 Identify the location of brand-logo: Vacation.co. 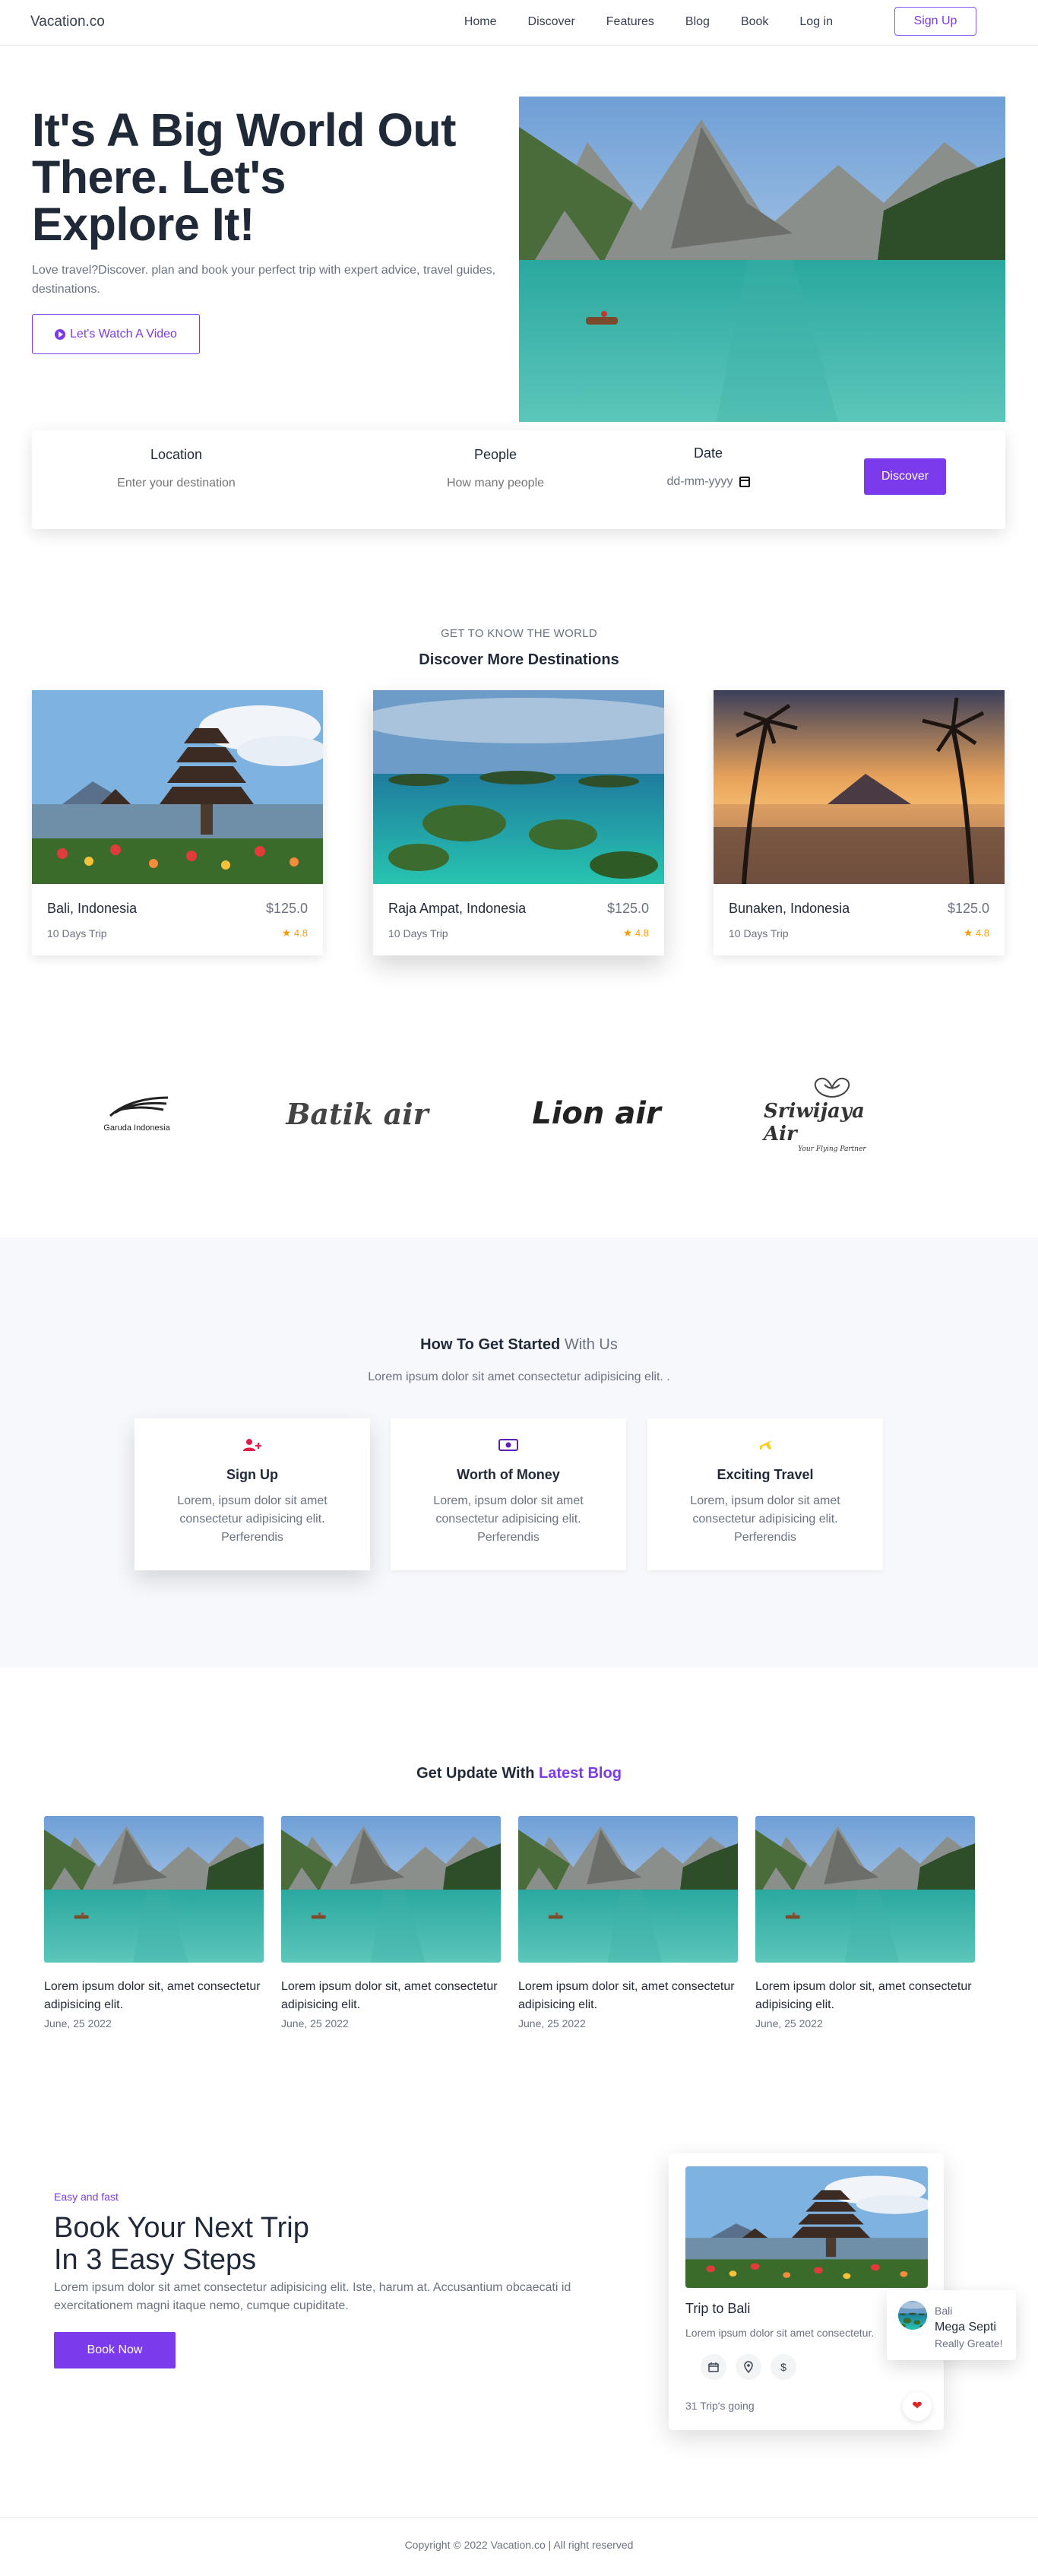
(67, 22).